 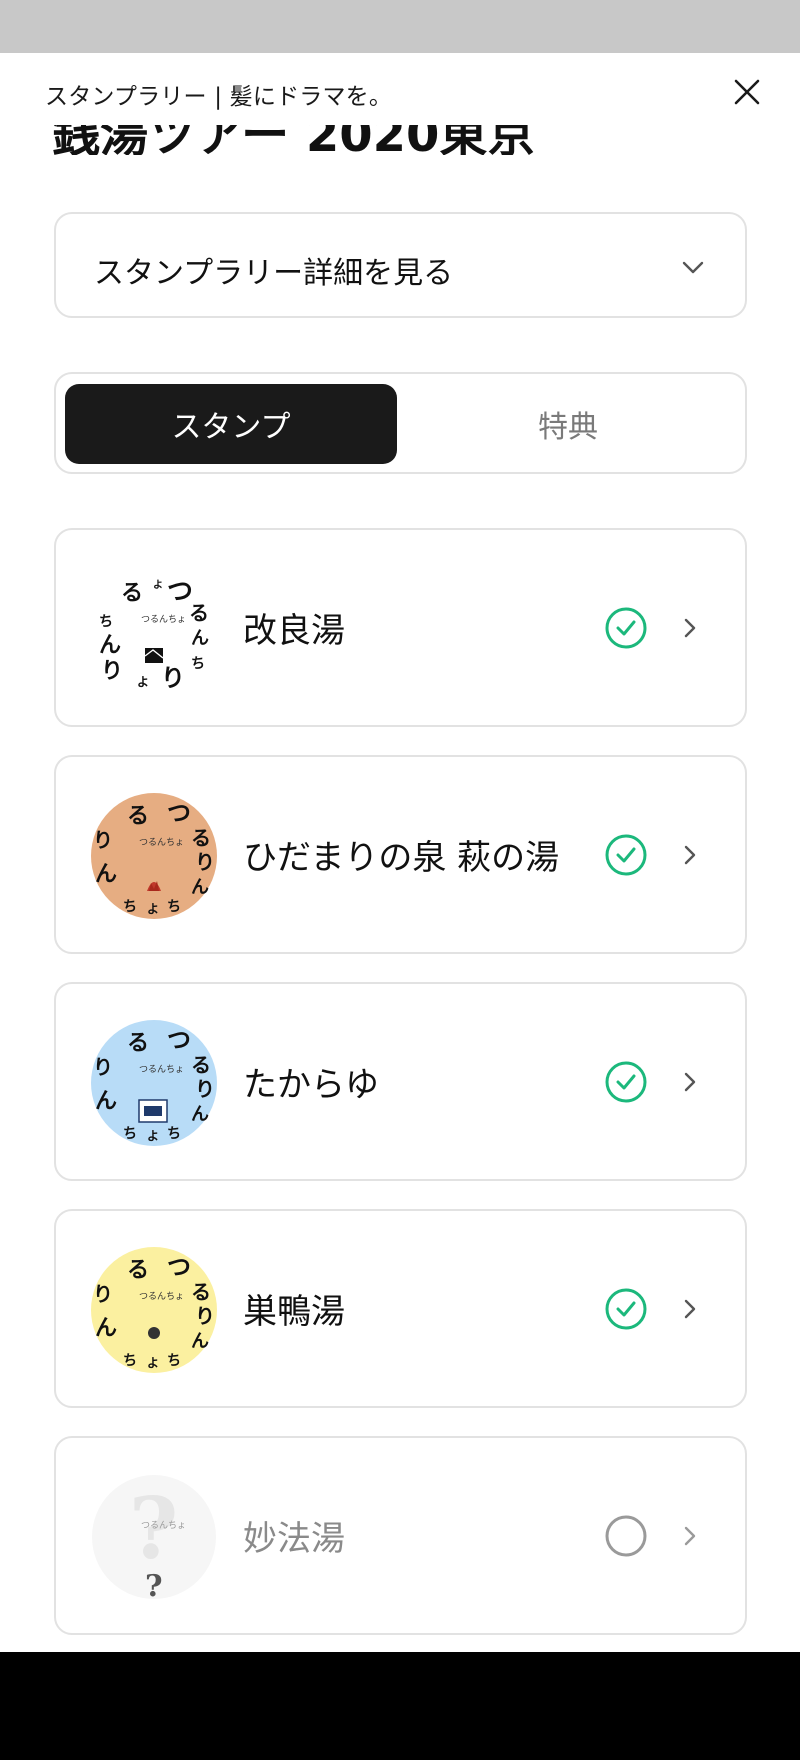 What do you see at coordinates (400, 1535) in the screenshot?
I see `stamp-row-myohoyu: ? ? つるんちょ 妙法湯` at bounding box center [400, 1535].